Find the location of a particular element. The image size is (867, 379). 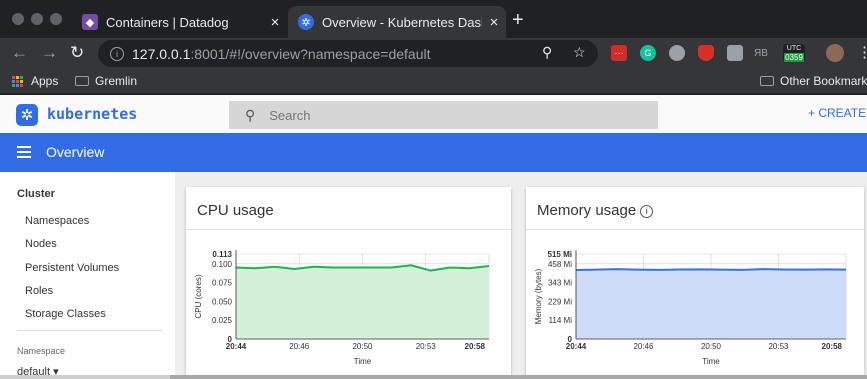

tab-title: Containers | Datadog is located at coordinates (167, 22).